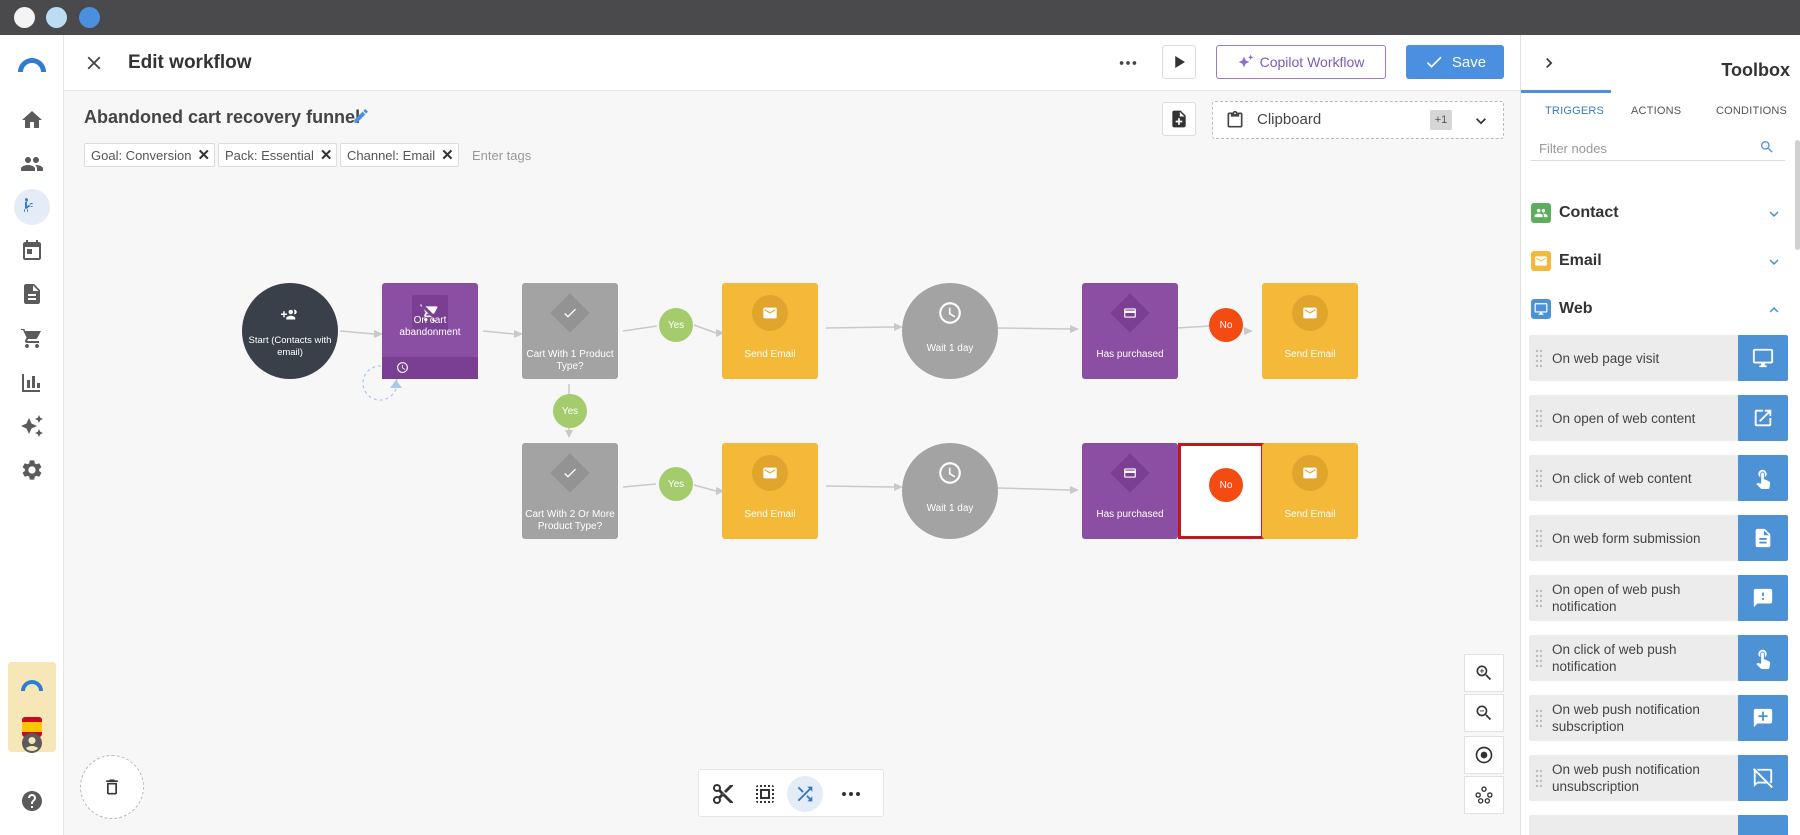 The height and width of the screenshot is (835, 1800). What do you see at coordinates (32, 338) in the screenshot?
I see `cart-icon` at bounding box center [32, 338].